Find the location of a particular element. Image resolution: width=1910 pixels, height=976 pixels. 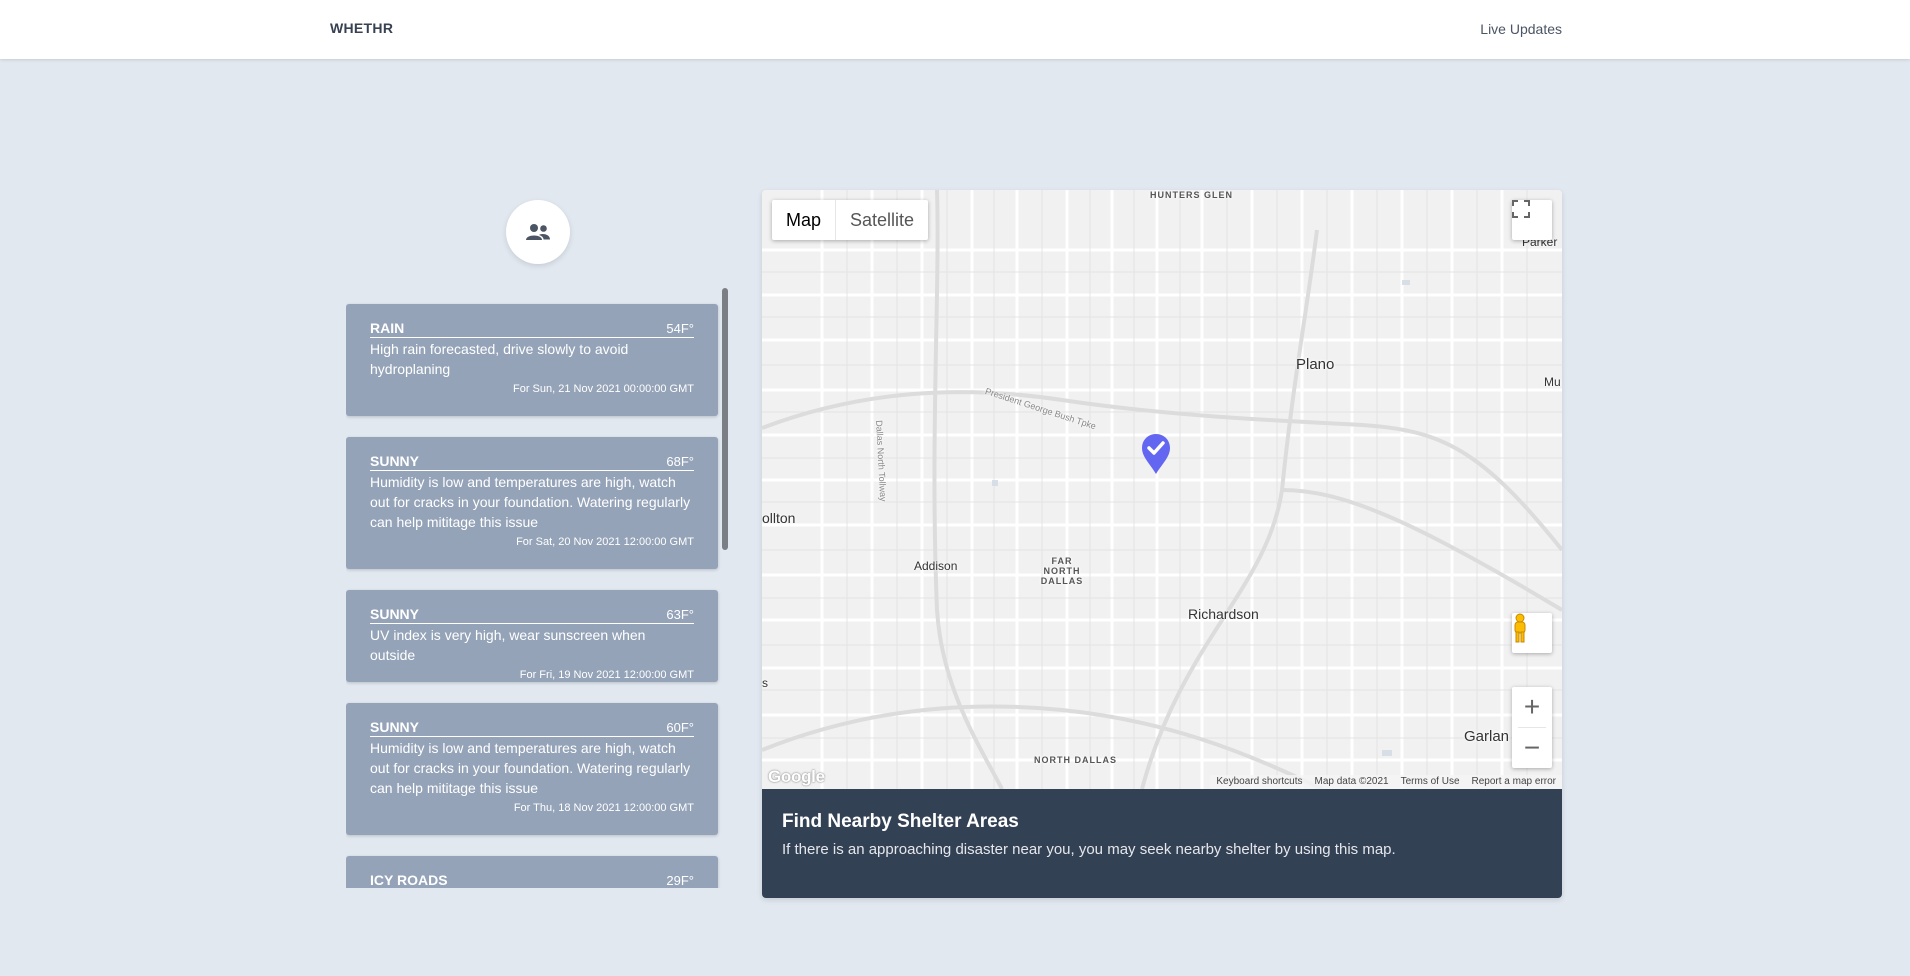

feed-scrollbar is located at coordinates (726, 419).